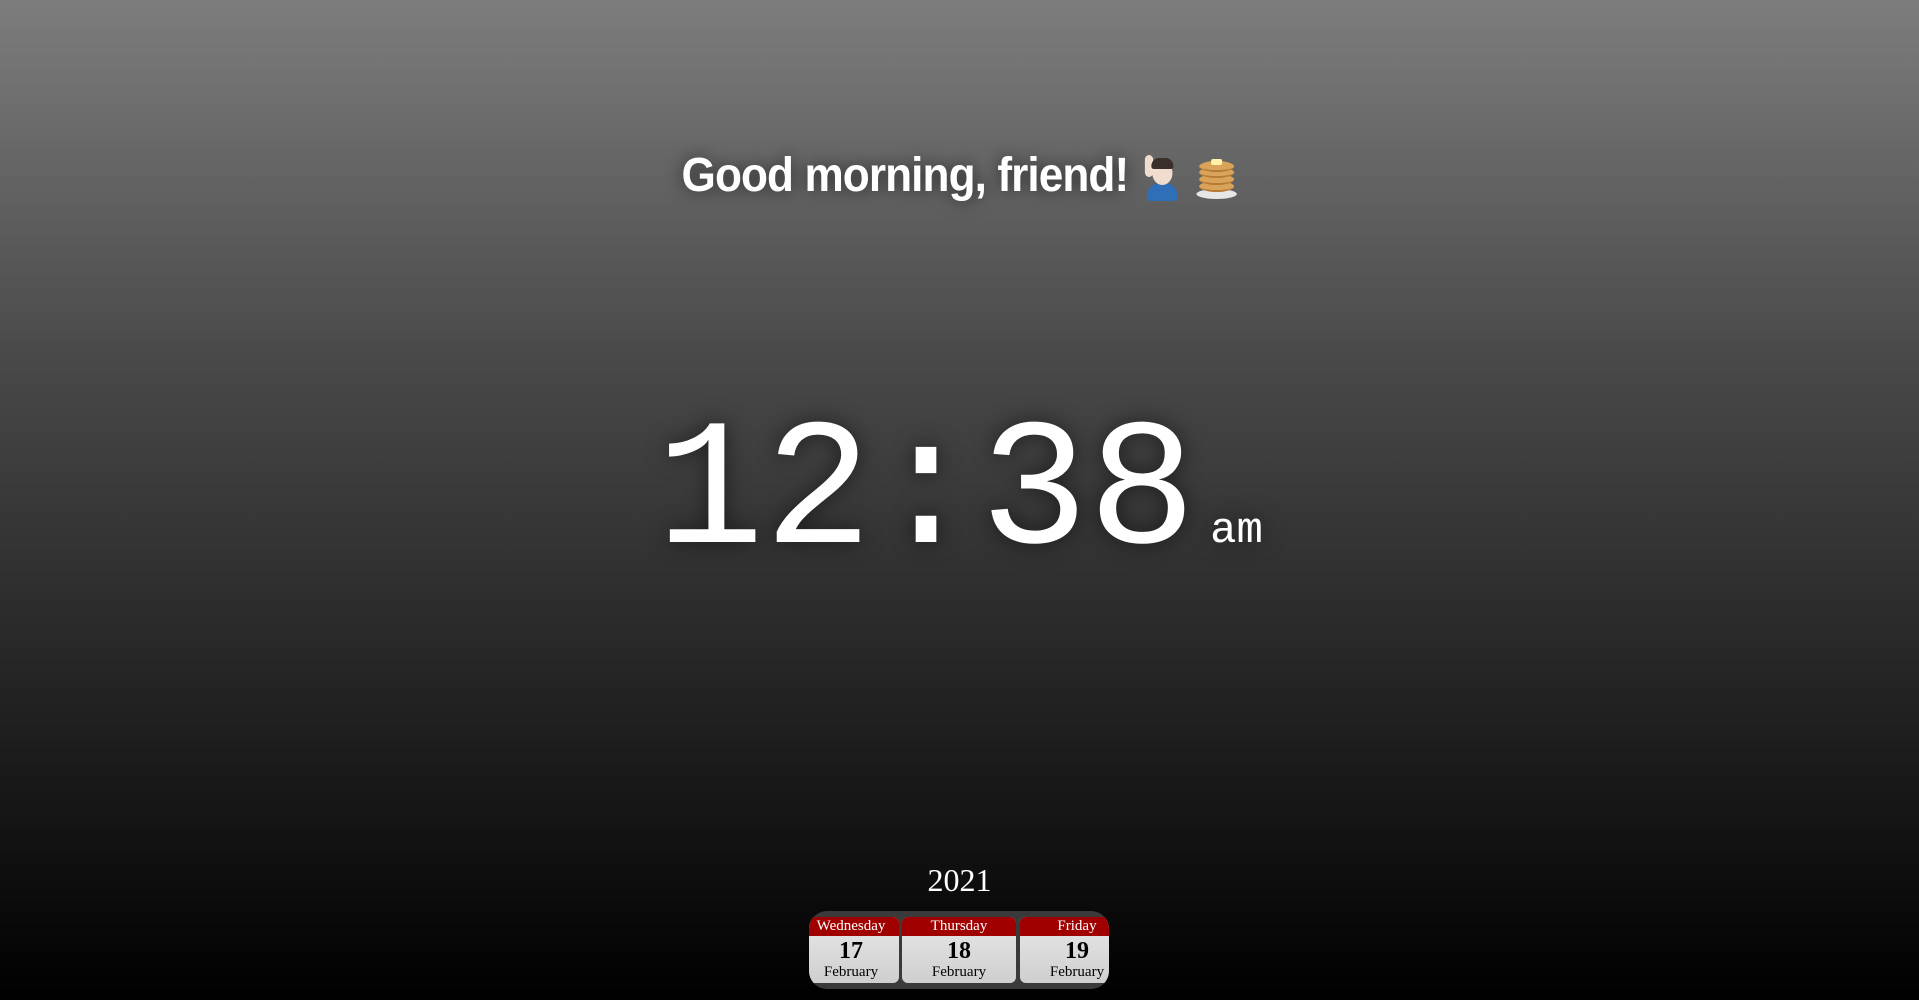  What do you see at coordinates (959, 880) in the screenshot?
I see `calendar-year: 2021` at bounding box center [959, 880].